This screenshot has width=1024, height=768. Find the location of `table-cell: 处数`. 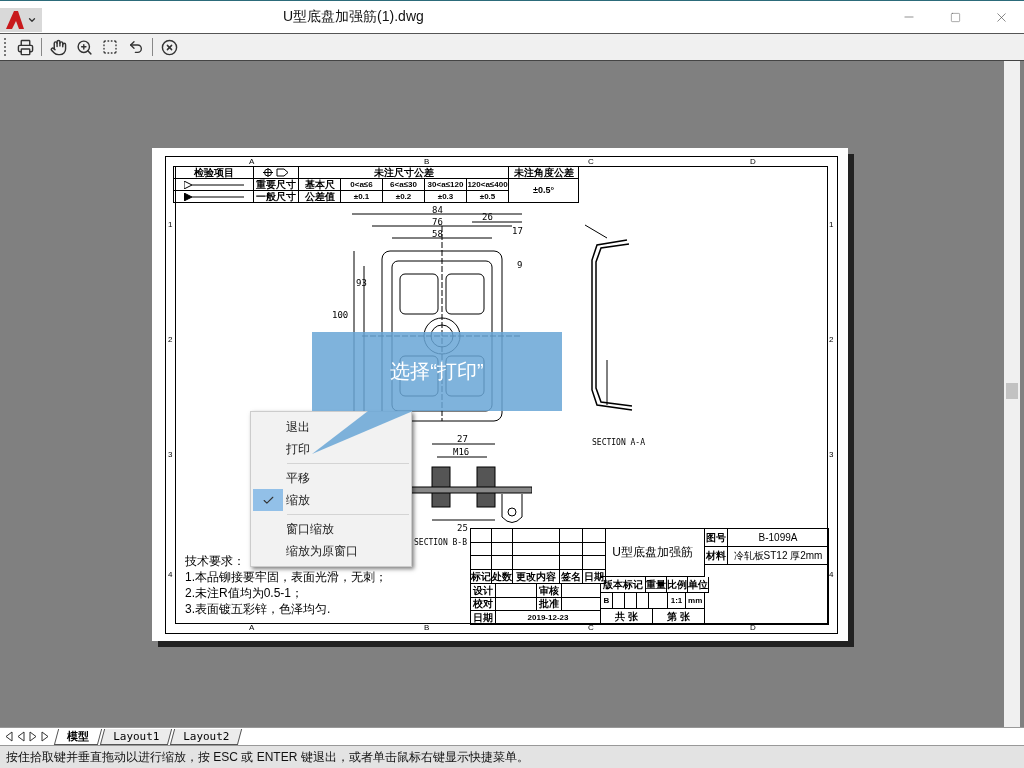

table-cell: 处数 is located at coordinates (502, 577).